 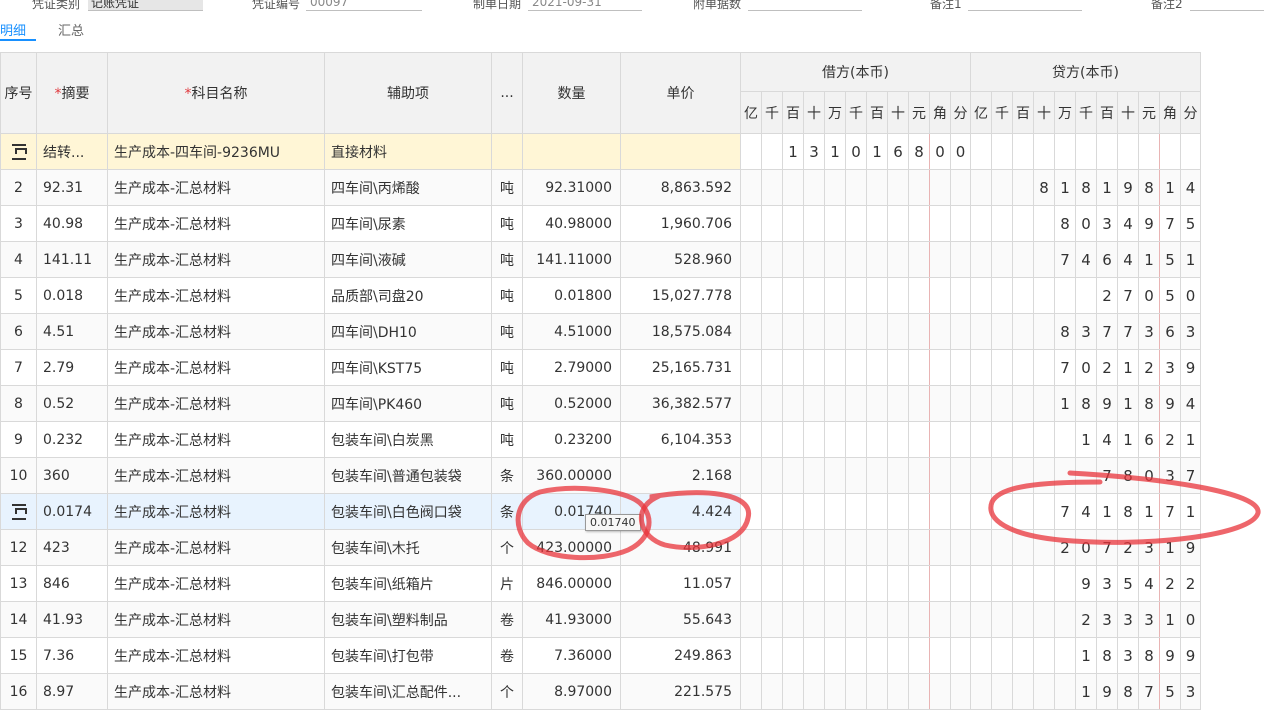 I want to click on summary-cell: 4.51, so click(x=72, y=331).